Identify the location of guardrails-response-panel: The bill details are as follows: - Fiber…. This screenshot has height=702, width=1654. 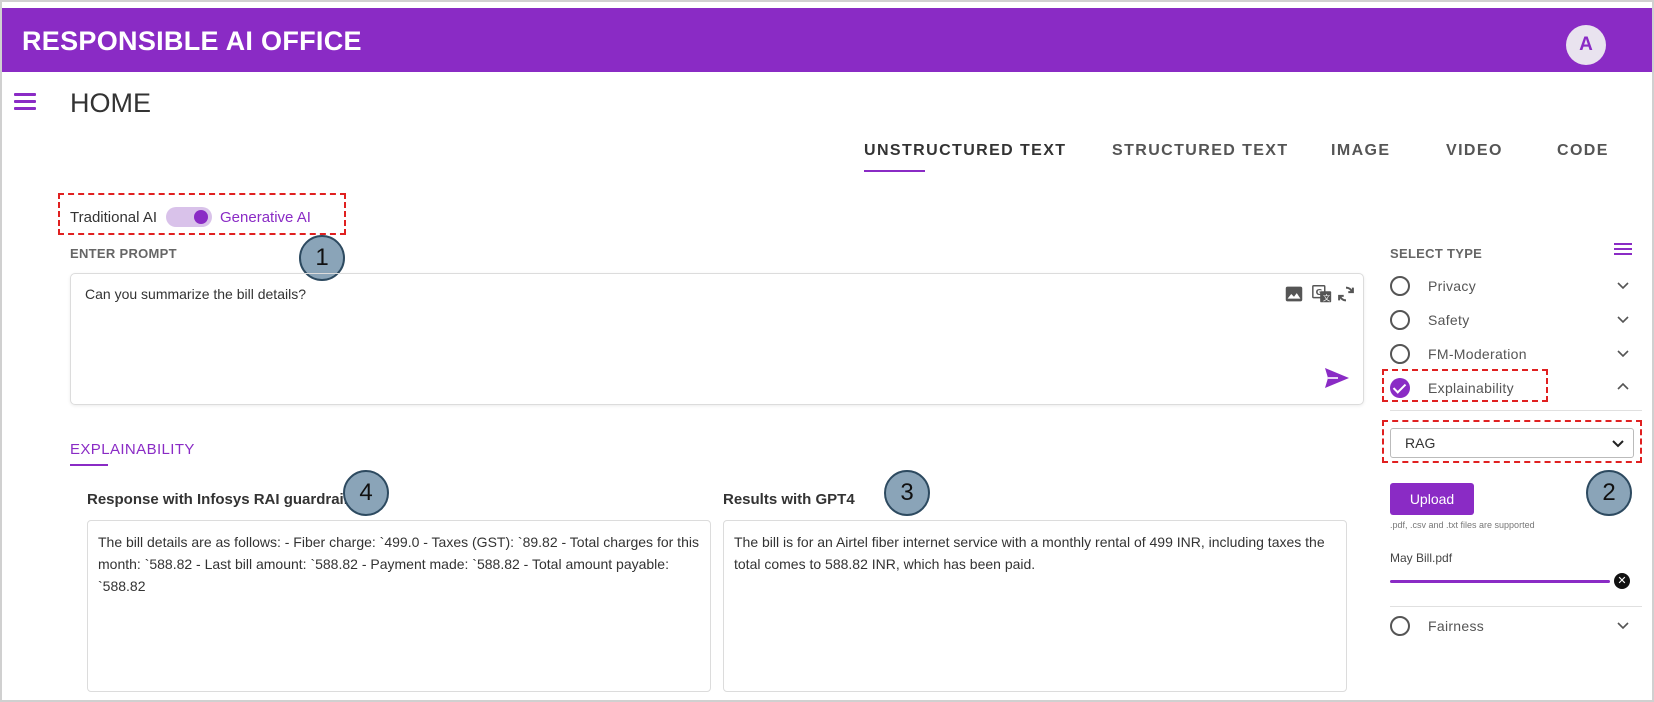
(399, 606).